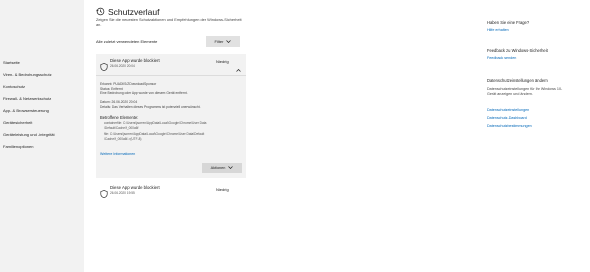  I want to click on sidebar-item-app-browser-control: App- & Browsersteuerung, so click(26, 110).